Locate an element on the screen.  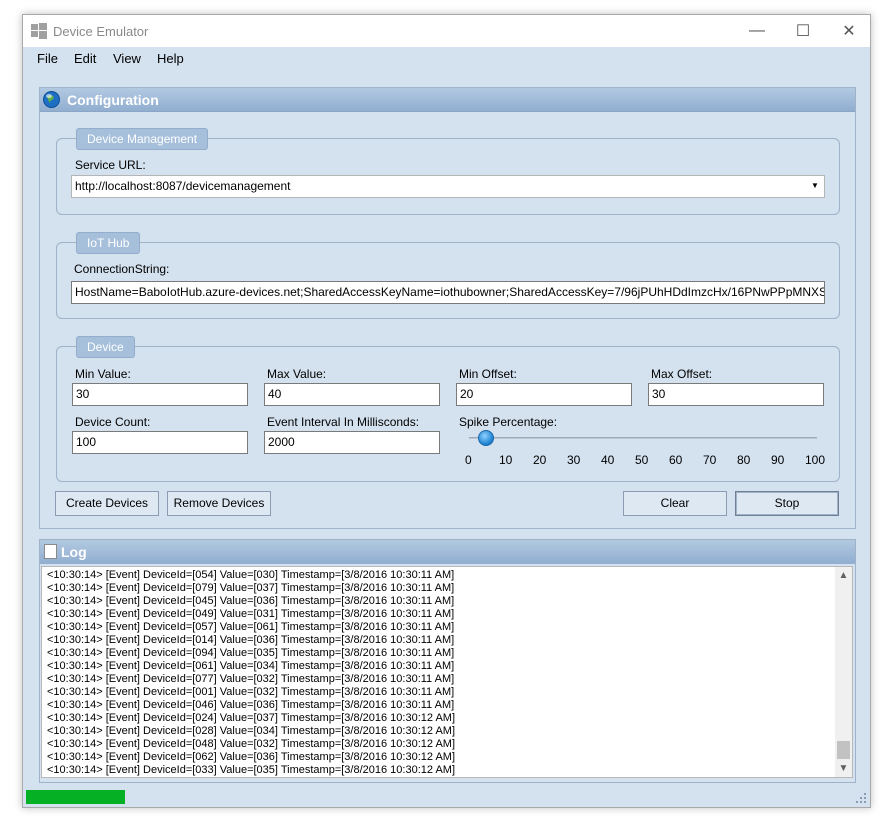
min-value-label: Min Value: is located at coordinates (103, 374).